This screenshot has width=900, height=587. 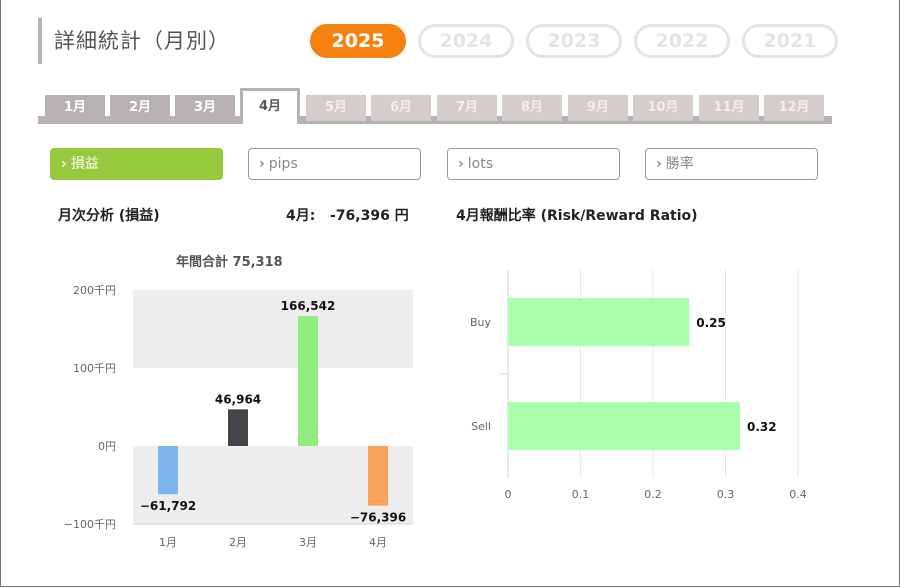 I want to click on month-tab-11: 11月, so click(x=729, y=108).